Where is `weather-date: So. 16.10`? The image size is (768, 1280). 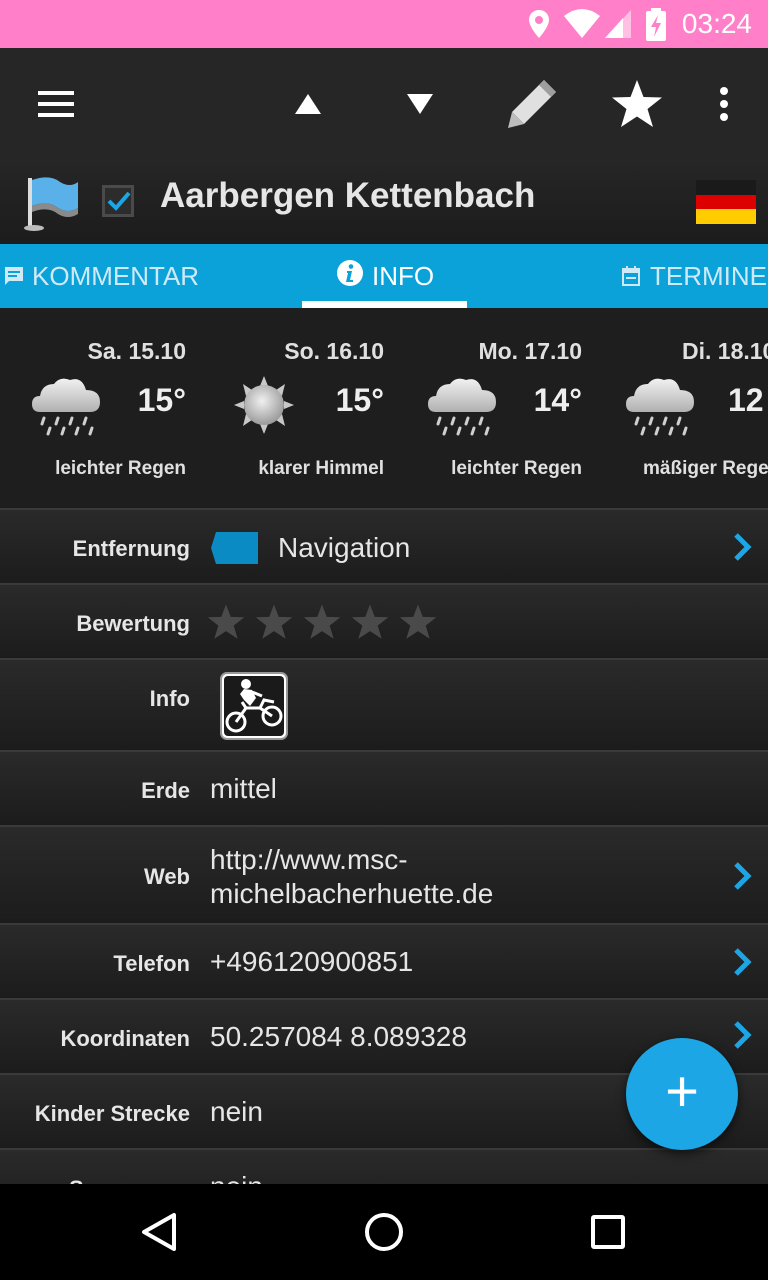 weather-date: So. 16.10 is located at coordinates (334, 351).